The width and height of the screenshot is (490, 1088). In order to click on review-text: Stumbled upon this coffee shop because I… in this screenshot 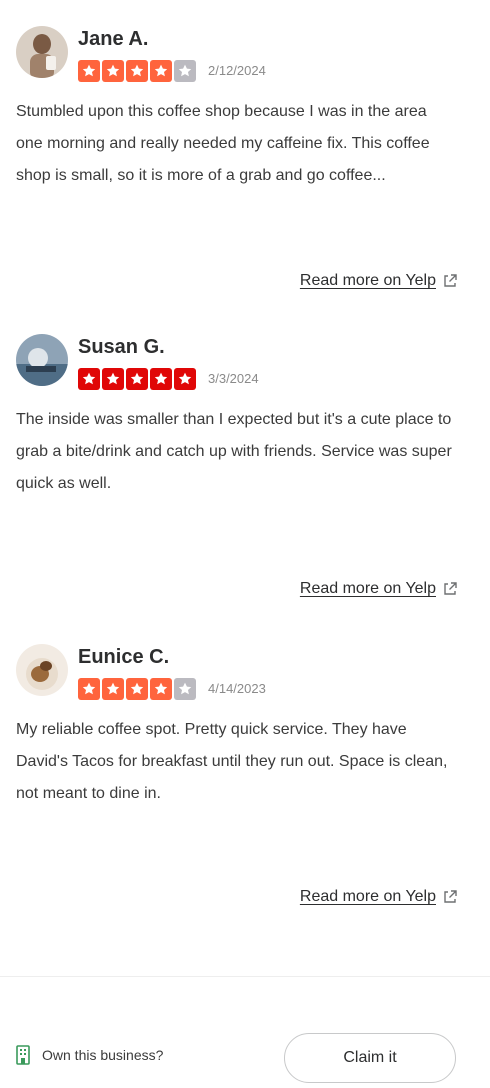, I will do `click(223, 143)`.